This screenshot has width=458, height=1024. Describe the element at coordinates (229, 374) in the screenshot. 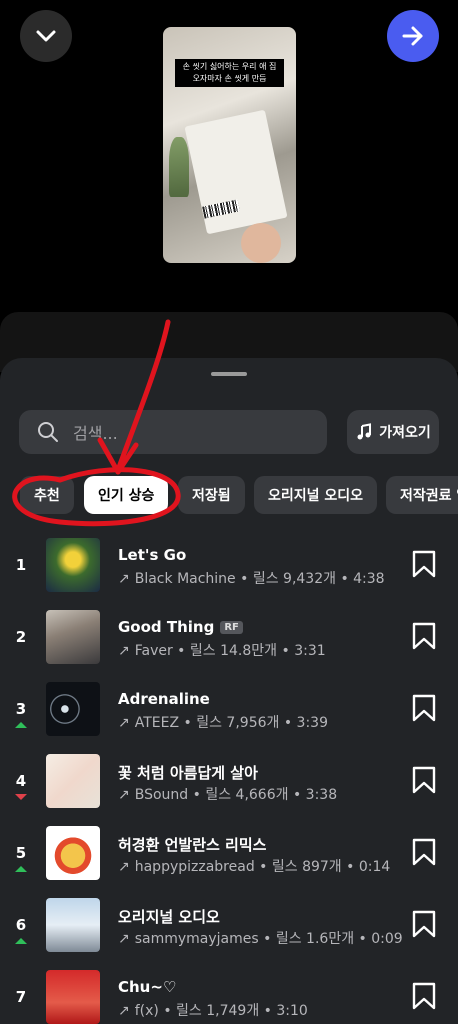

I see `drag-handle` at that location.